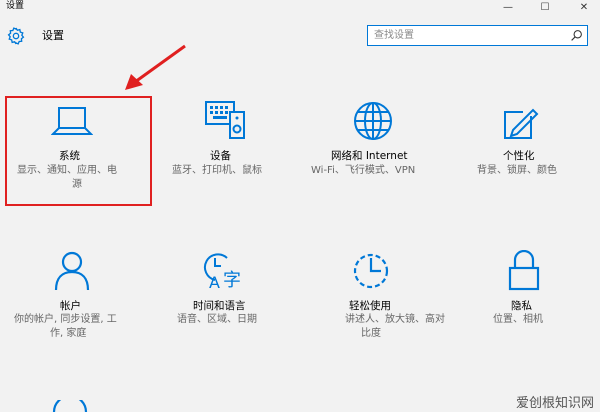  What do you see at coordinates (247, 310) in the screenshot?
I see `tile-time-language: A 字 时间和语言 语音、区域、日期` at bounding box center [247, 310].